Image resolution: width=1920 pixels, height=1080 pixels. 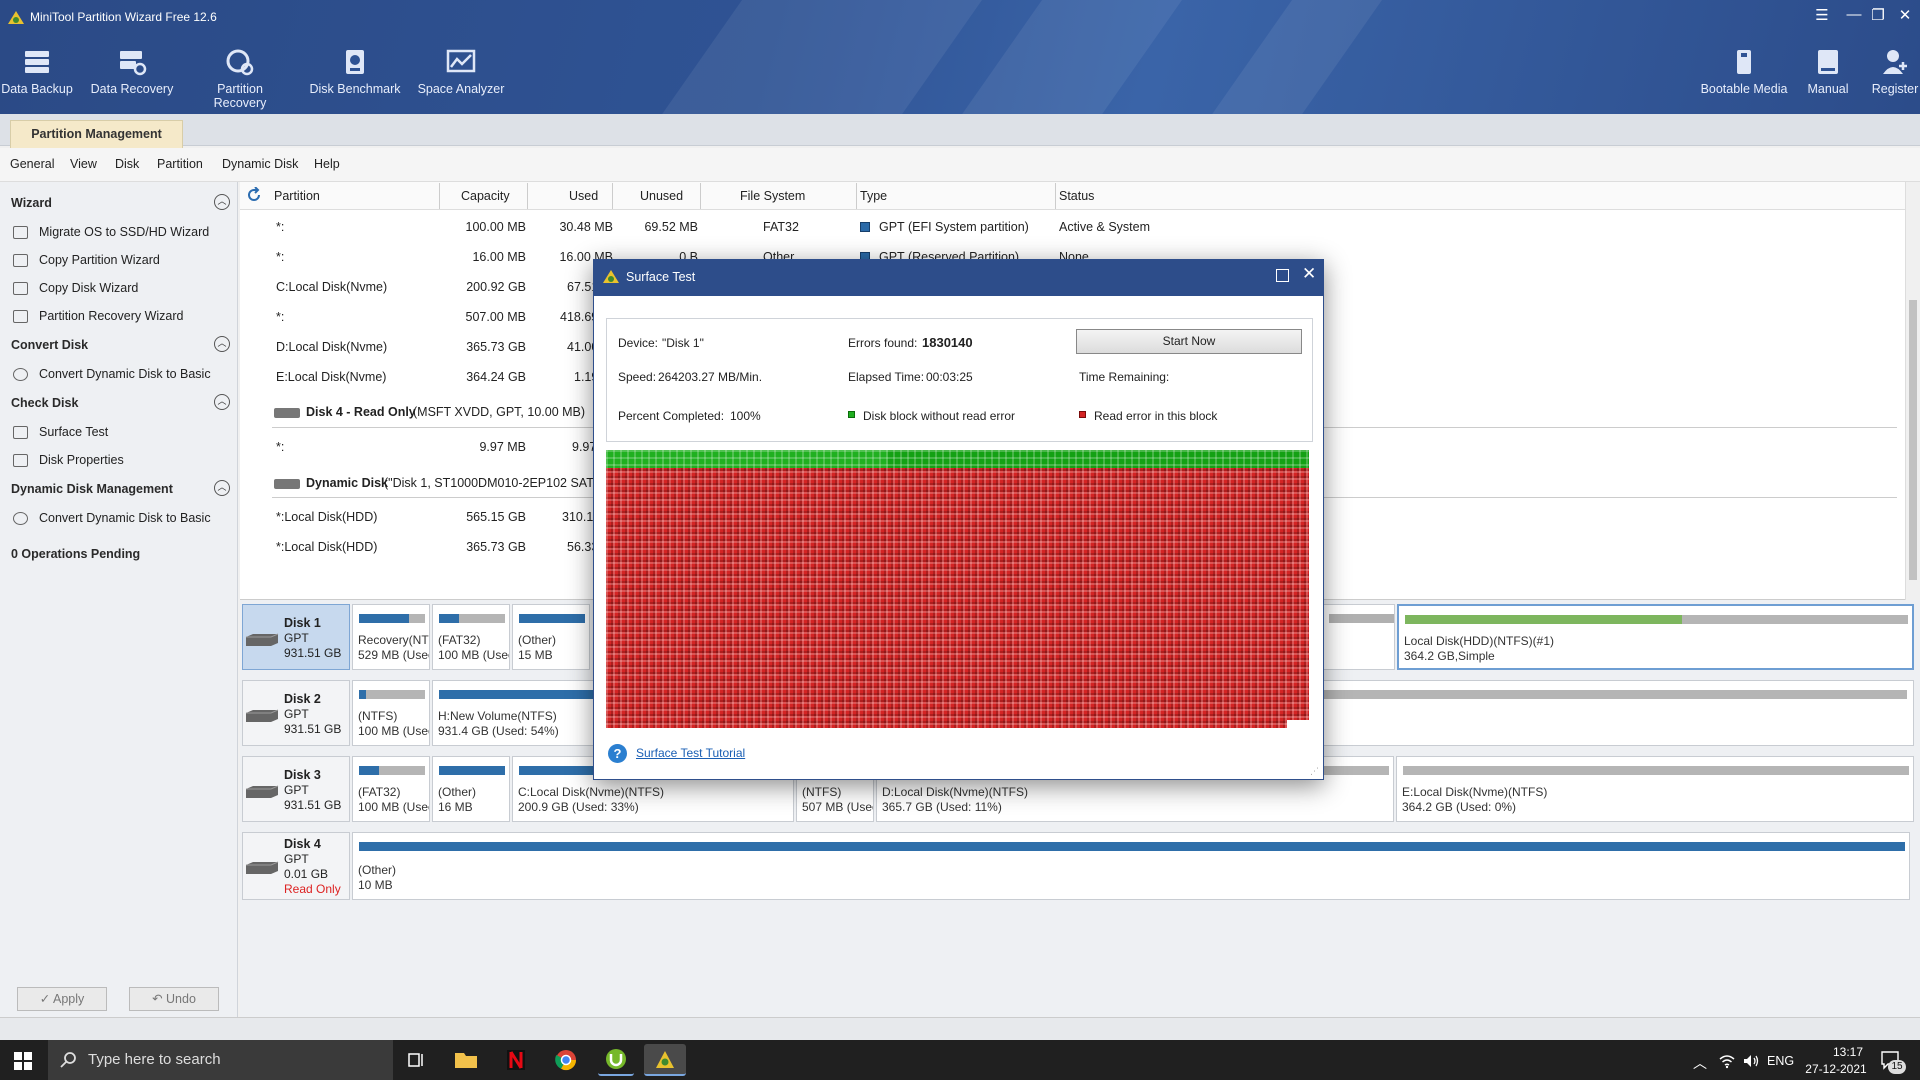 What do you see at coordinates (220, 1060) in the screenshot?
I see `taskbar-search: Type here to search` at bounding box center [220, 1060].